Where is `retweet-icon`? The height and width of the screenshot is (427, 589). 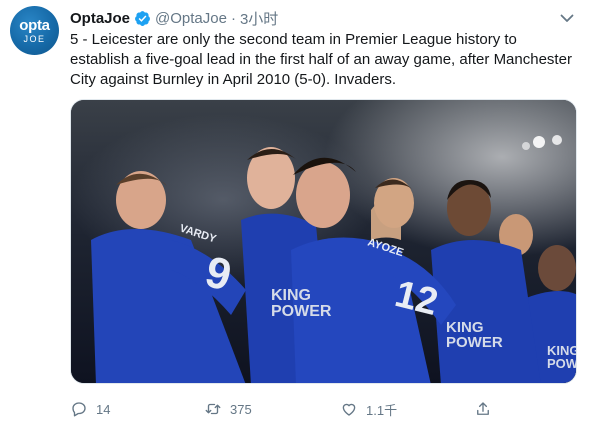
retweet-icon is located at coordinates (213, 409).